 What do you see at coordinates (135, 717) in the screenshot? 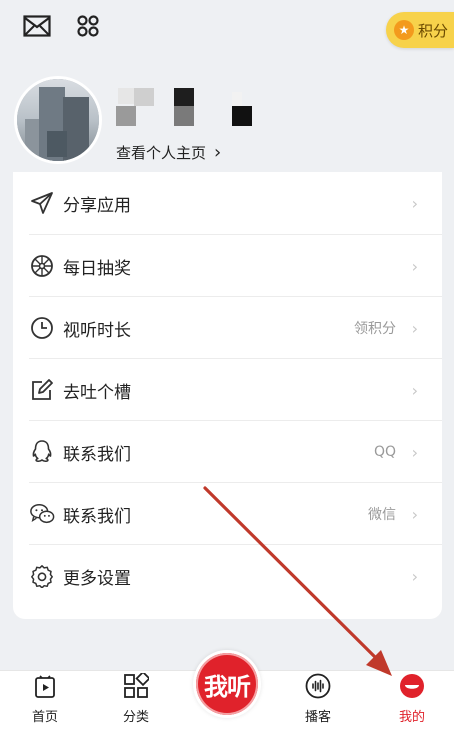
I see `tab-label: 分类` at bounding box center [135, 717].